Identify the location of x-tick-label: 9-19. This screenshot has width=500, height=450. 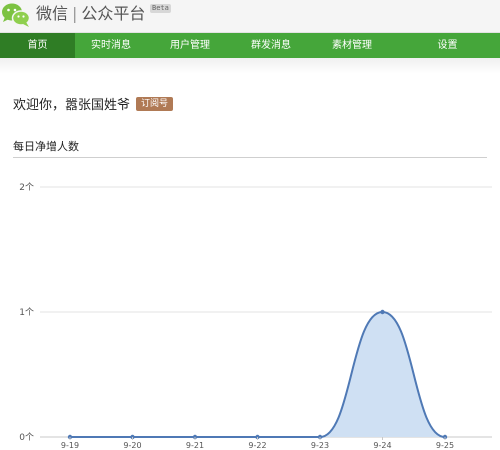
(70, 445).